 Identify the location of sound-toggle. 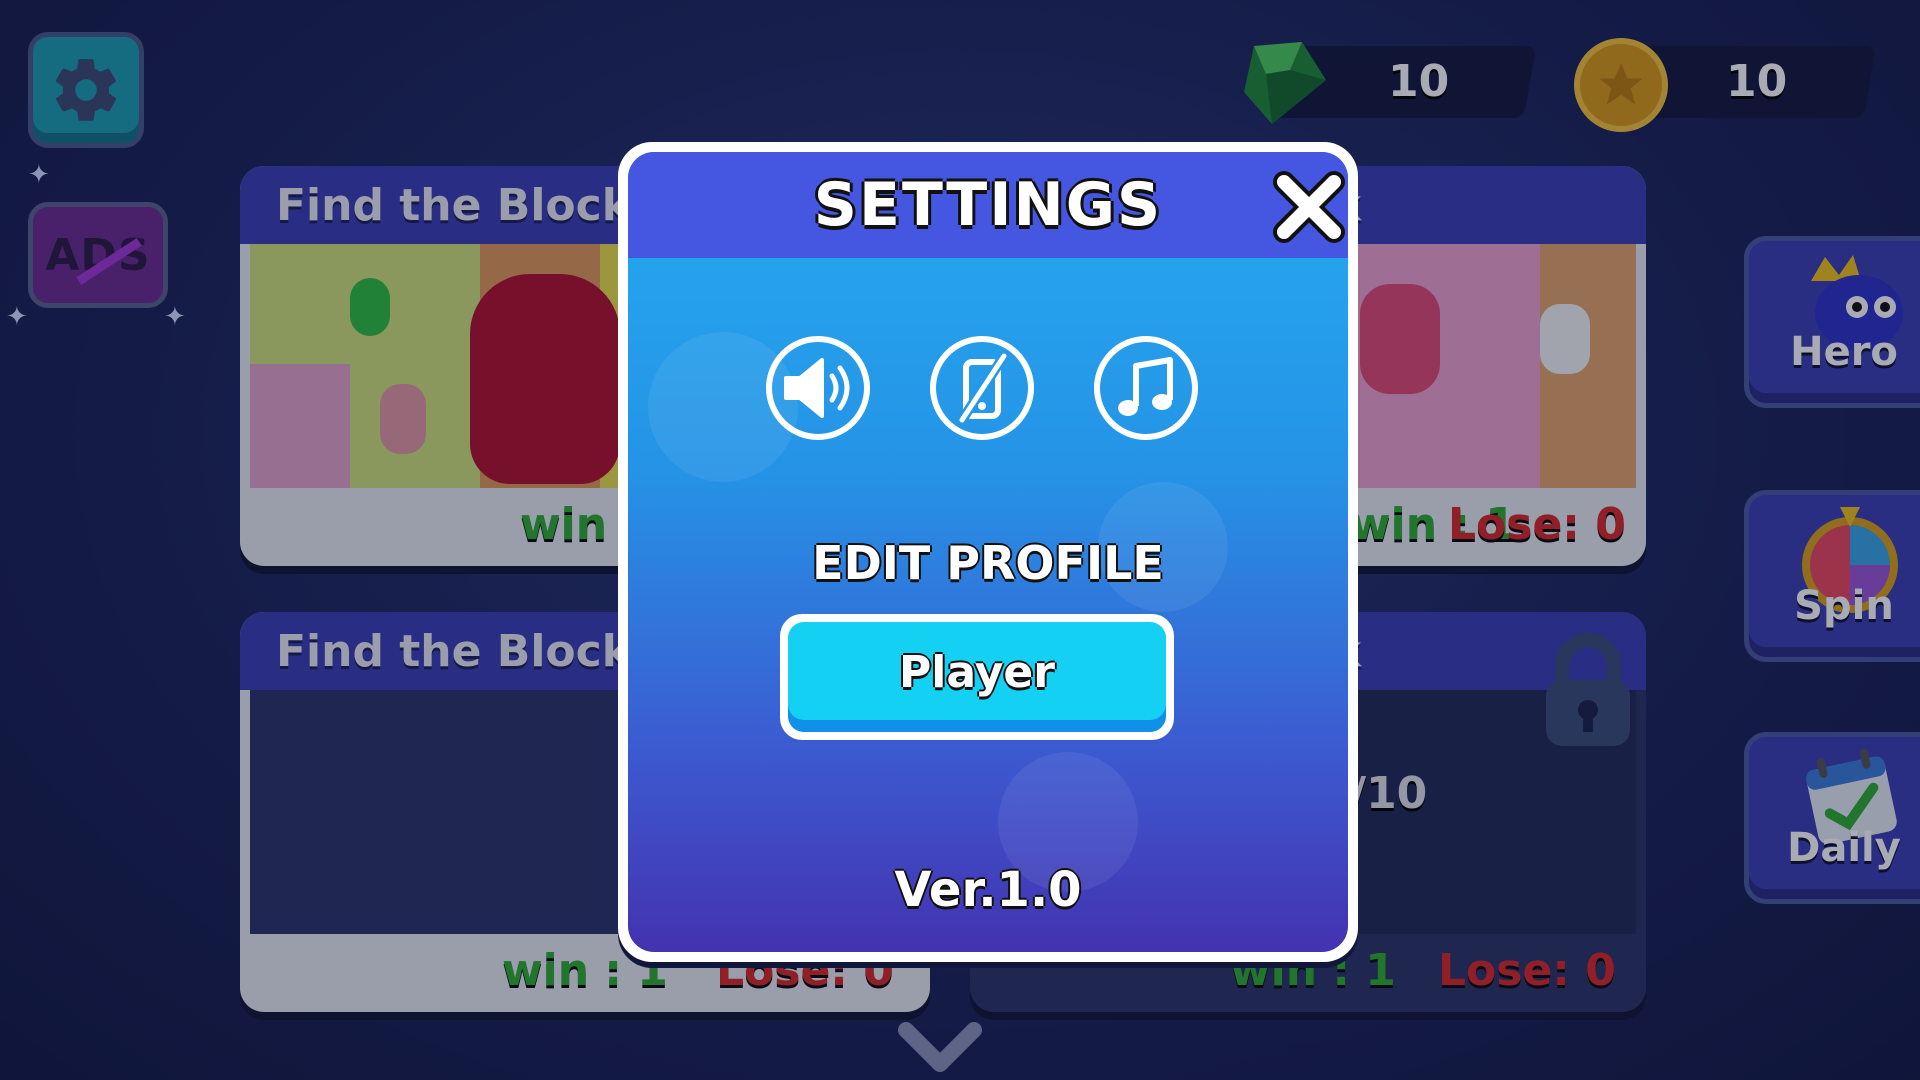
(818, 388).